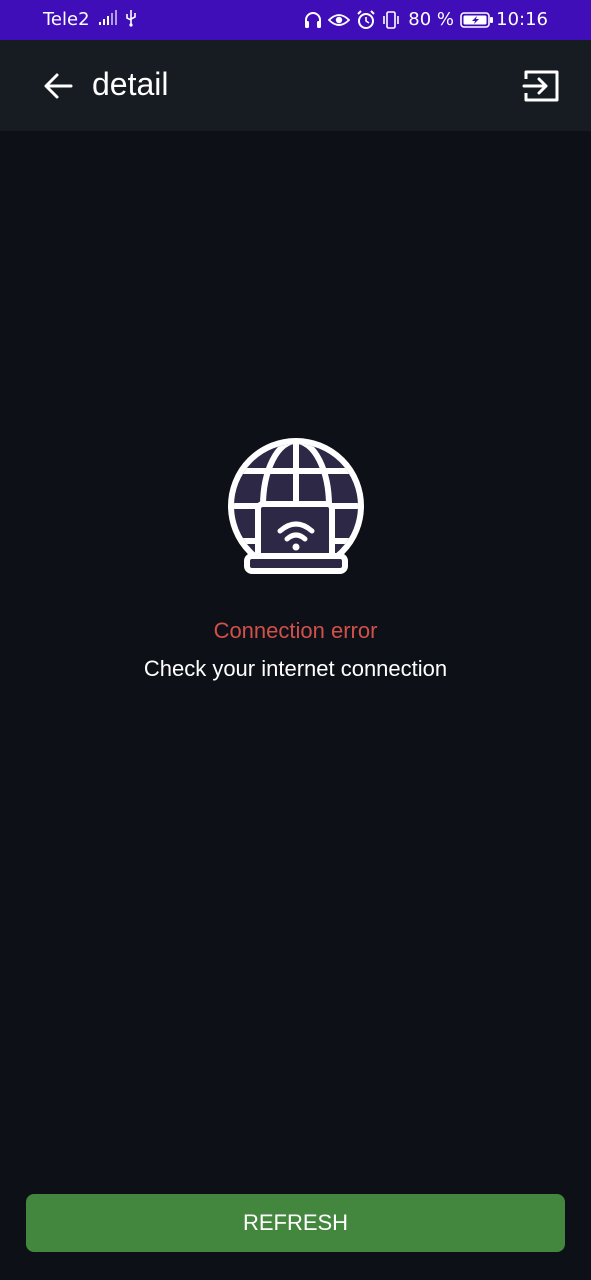 The width and height of the screenshot is (591, 1280). I want to click on clock: 10:16, so click(522, 19).